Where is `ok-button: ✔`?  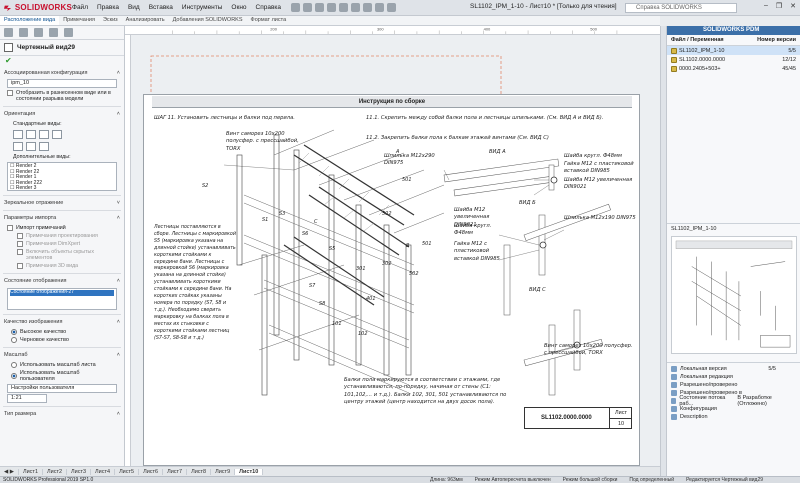 ok-button: ✔ is located at coordinates (62, 61).